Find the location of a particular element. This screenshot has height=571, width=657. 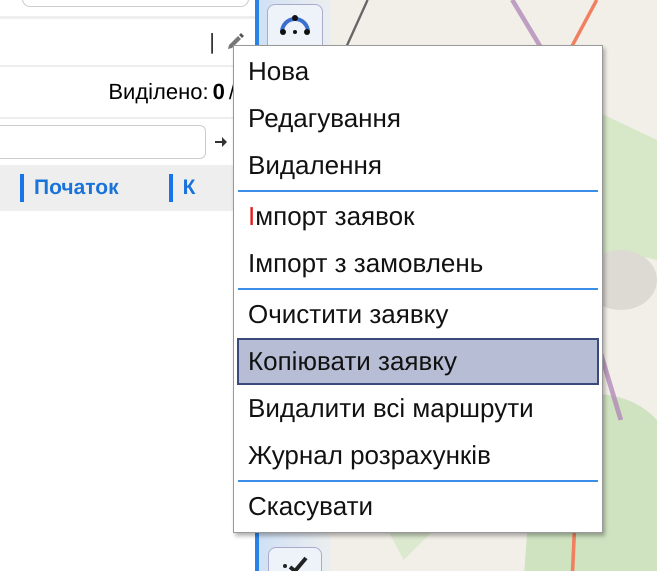

arrow-right-icon is located at coordinates (221, 142).